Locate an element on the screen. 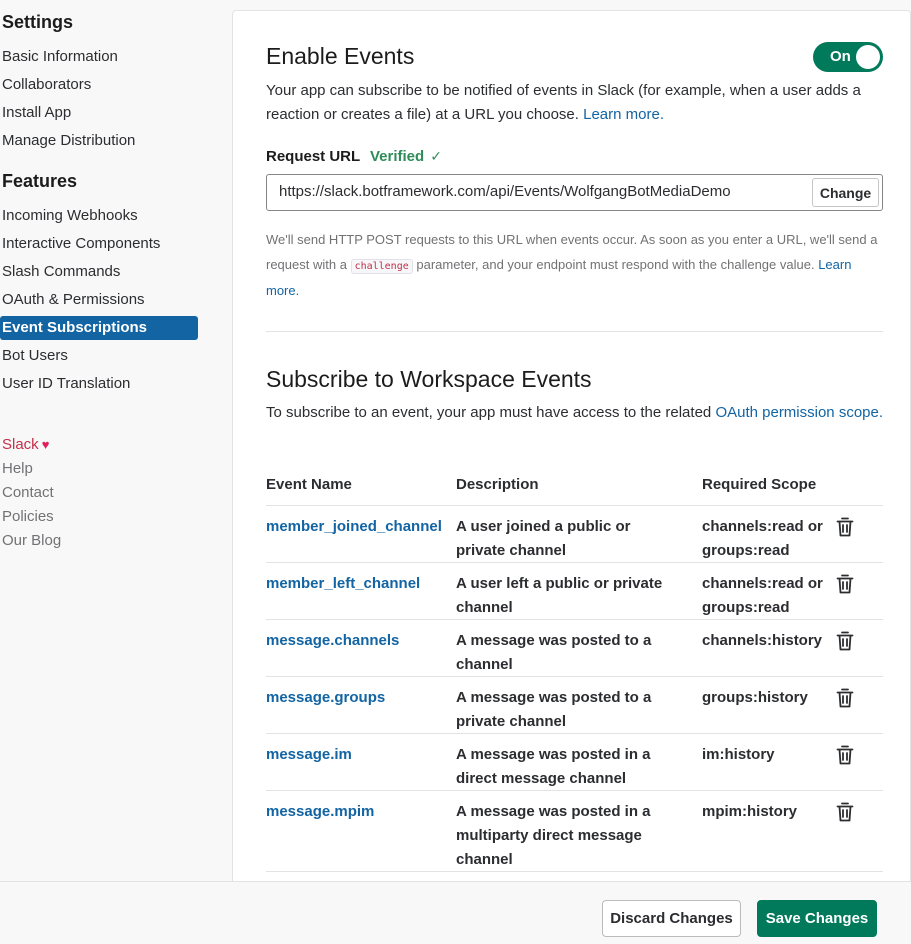 This screenshot has width=911, height=944. contact-link: Contact is located at coordinates (28, 492).